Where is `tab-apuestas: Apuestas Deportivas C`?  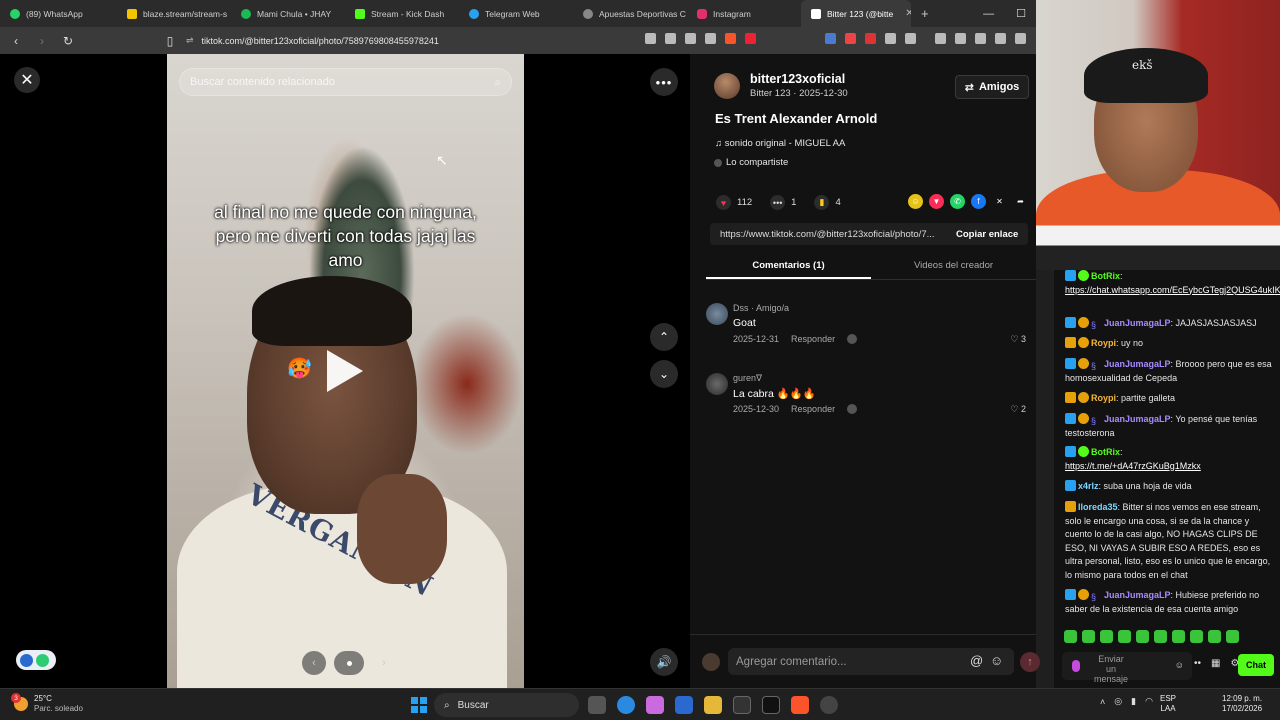
tab-apuestas: Apuestas Deportivas C is located at coordinates (630, 13).